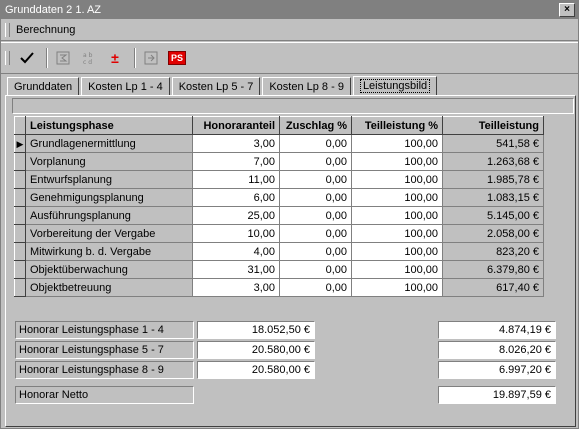  What do you see at coordinates (109, 233) in the screenshot?
I see `cell-phase: Vorbereitung der Vergabe` at bounding box center [109, 233].